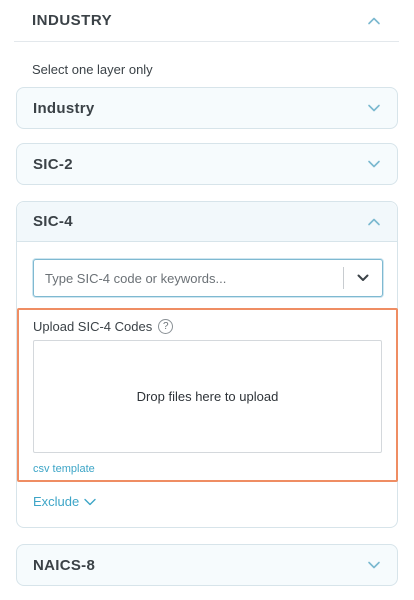 The width and height of the screenshot is (414, 600). I want to click on dropdown-toggle-button, so click(363, 278).